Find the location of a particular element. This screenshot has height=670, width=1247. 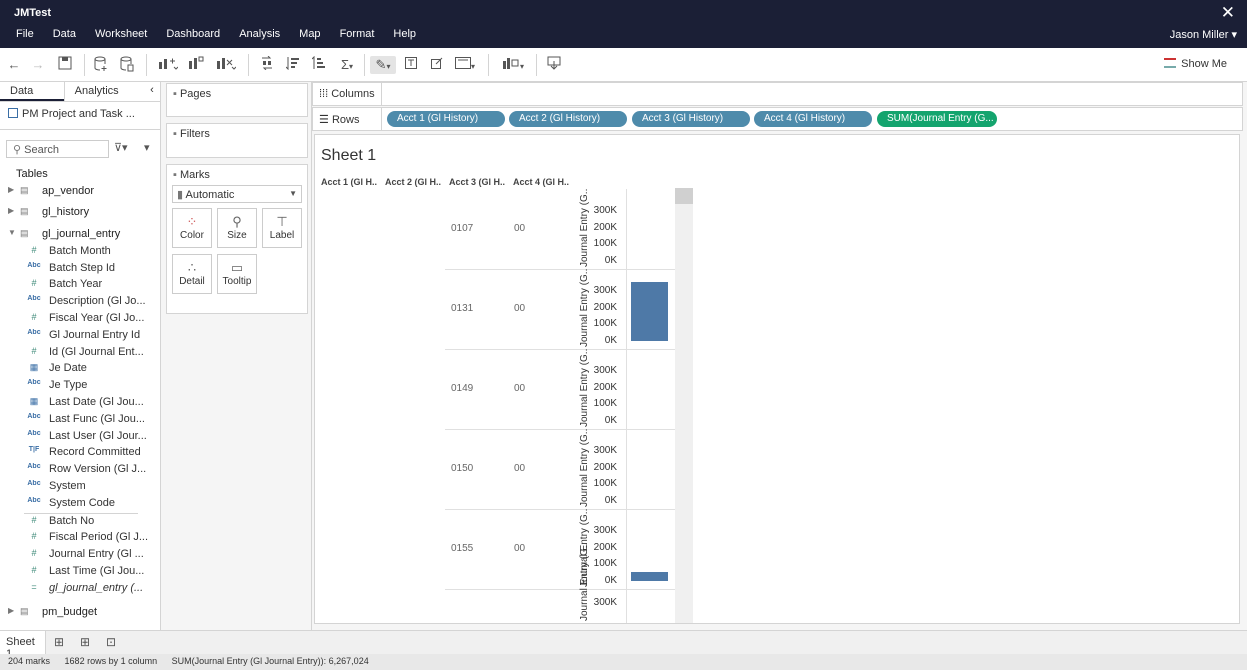

menu-worksheet: Worksheet is located at coordinates (121, 36).